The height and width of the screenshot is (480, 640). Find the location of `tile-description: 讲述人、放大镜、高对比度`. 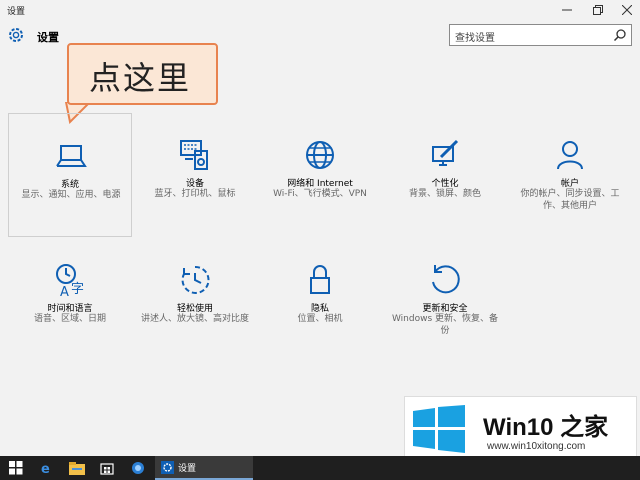

tile-description: 讲述人、放大镜、高对比度 is located at coordinates (195, 319).